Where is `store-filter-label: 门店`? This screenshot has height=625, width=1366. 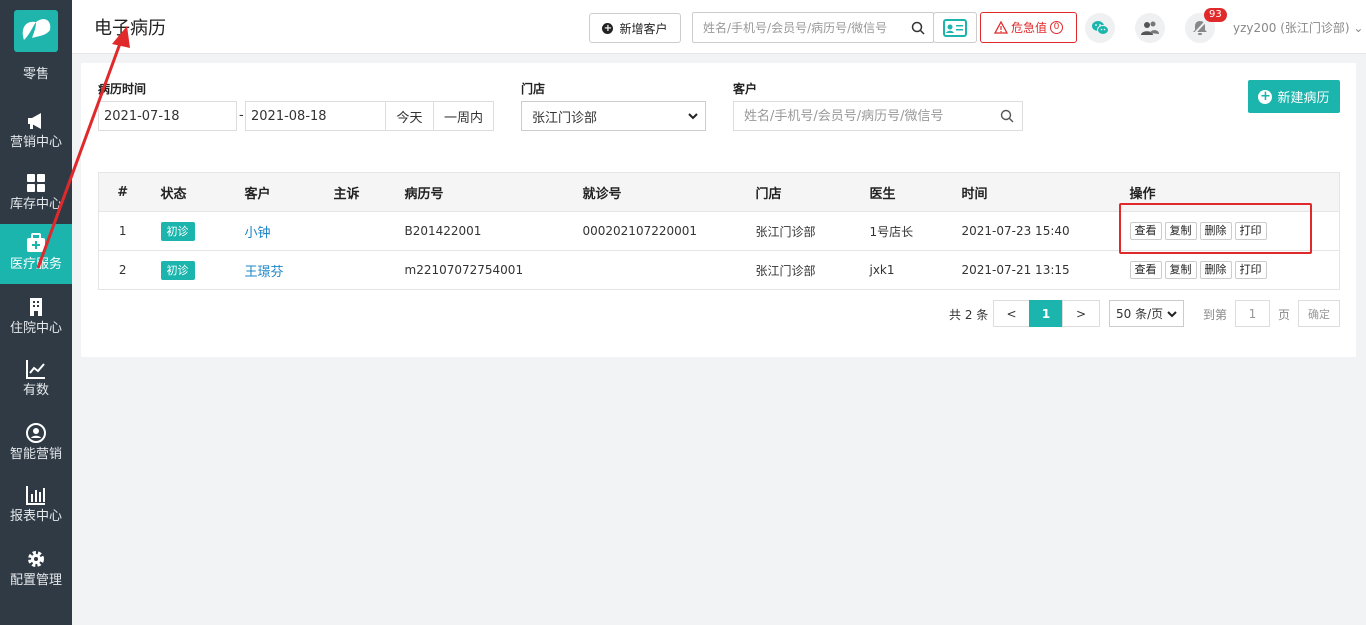
store-filter-label: 门店 is located at coordinates (533, 89).